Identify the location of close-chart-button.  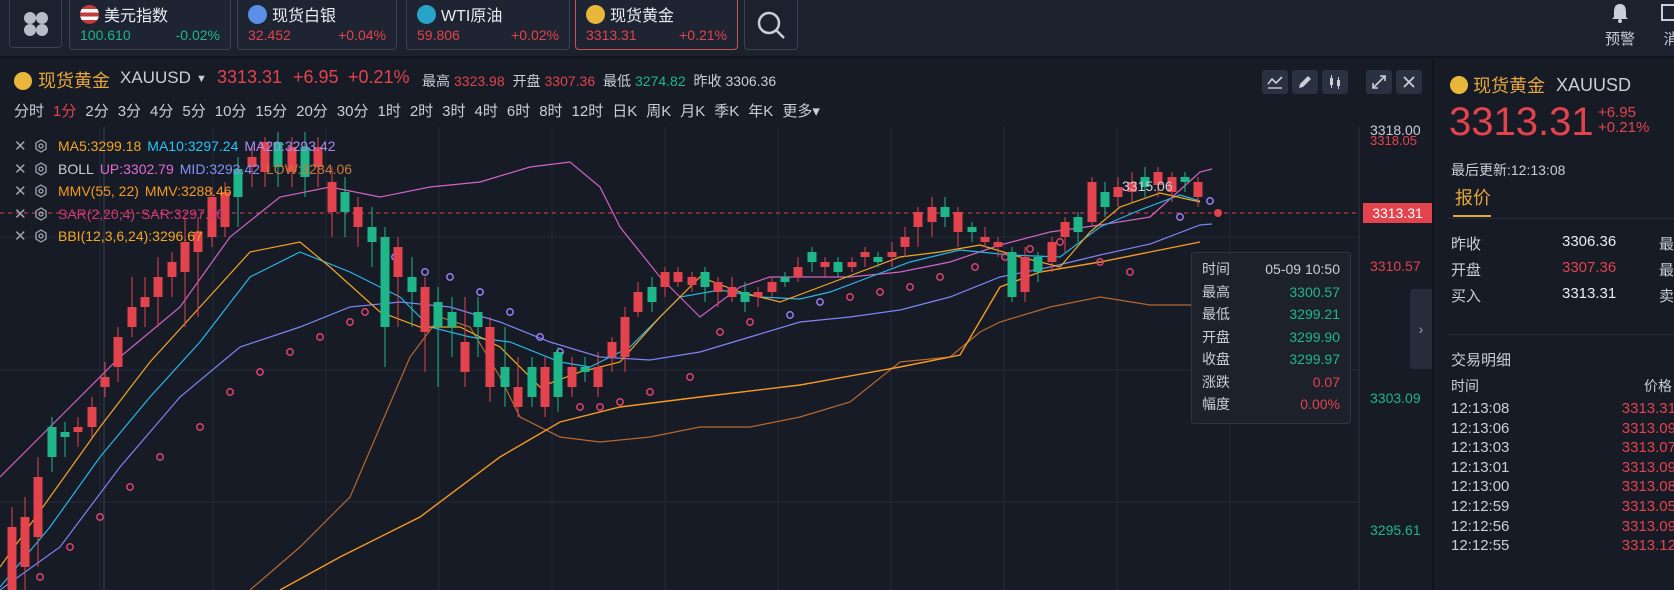
(1409, 82).